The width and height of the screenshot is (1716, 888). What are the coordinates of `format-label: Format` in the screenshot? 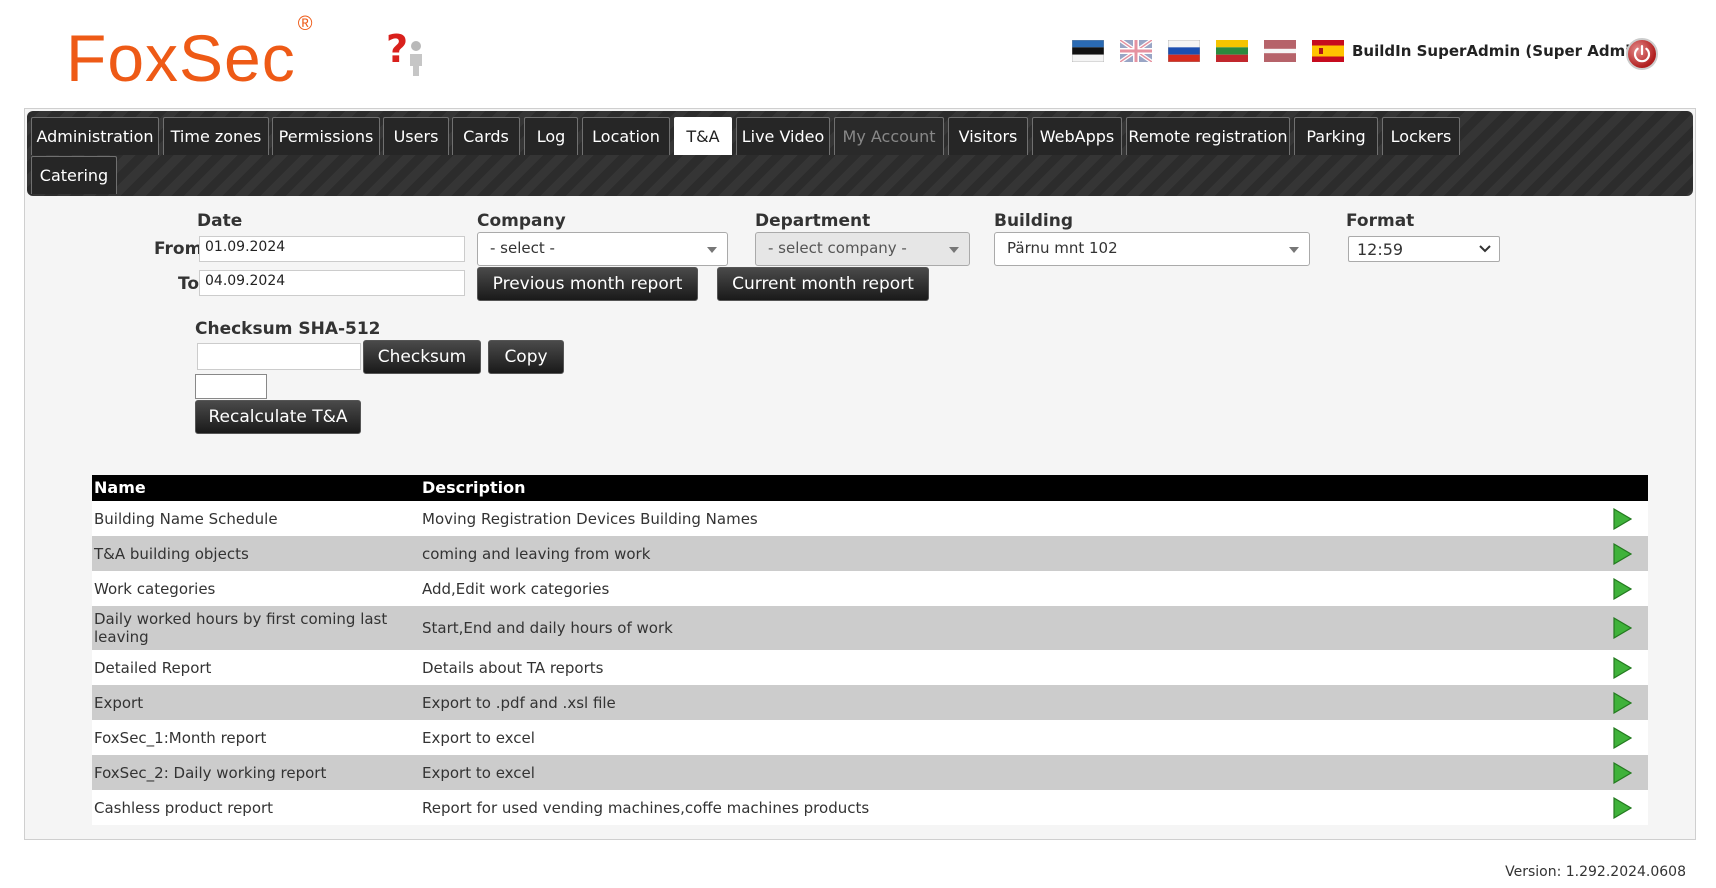 It's located at (1380, 221).